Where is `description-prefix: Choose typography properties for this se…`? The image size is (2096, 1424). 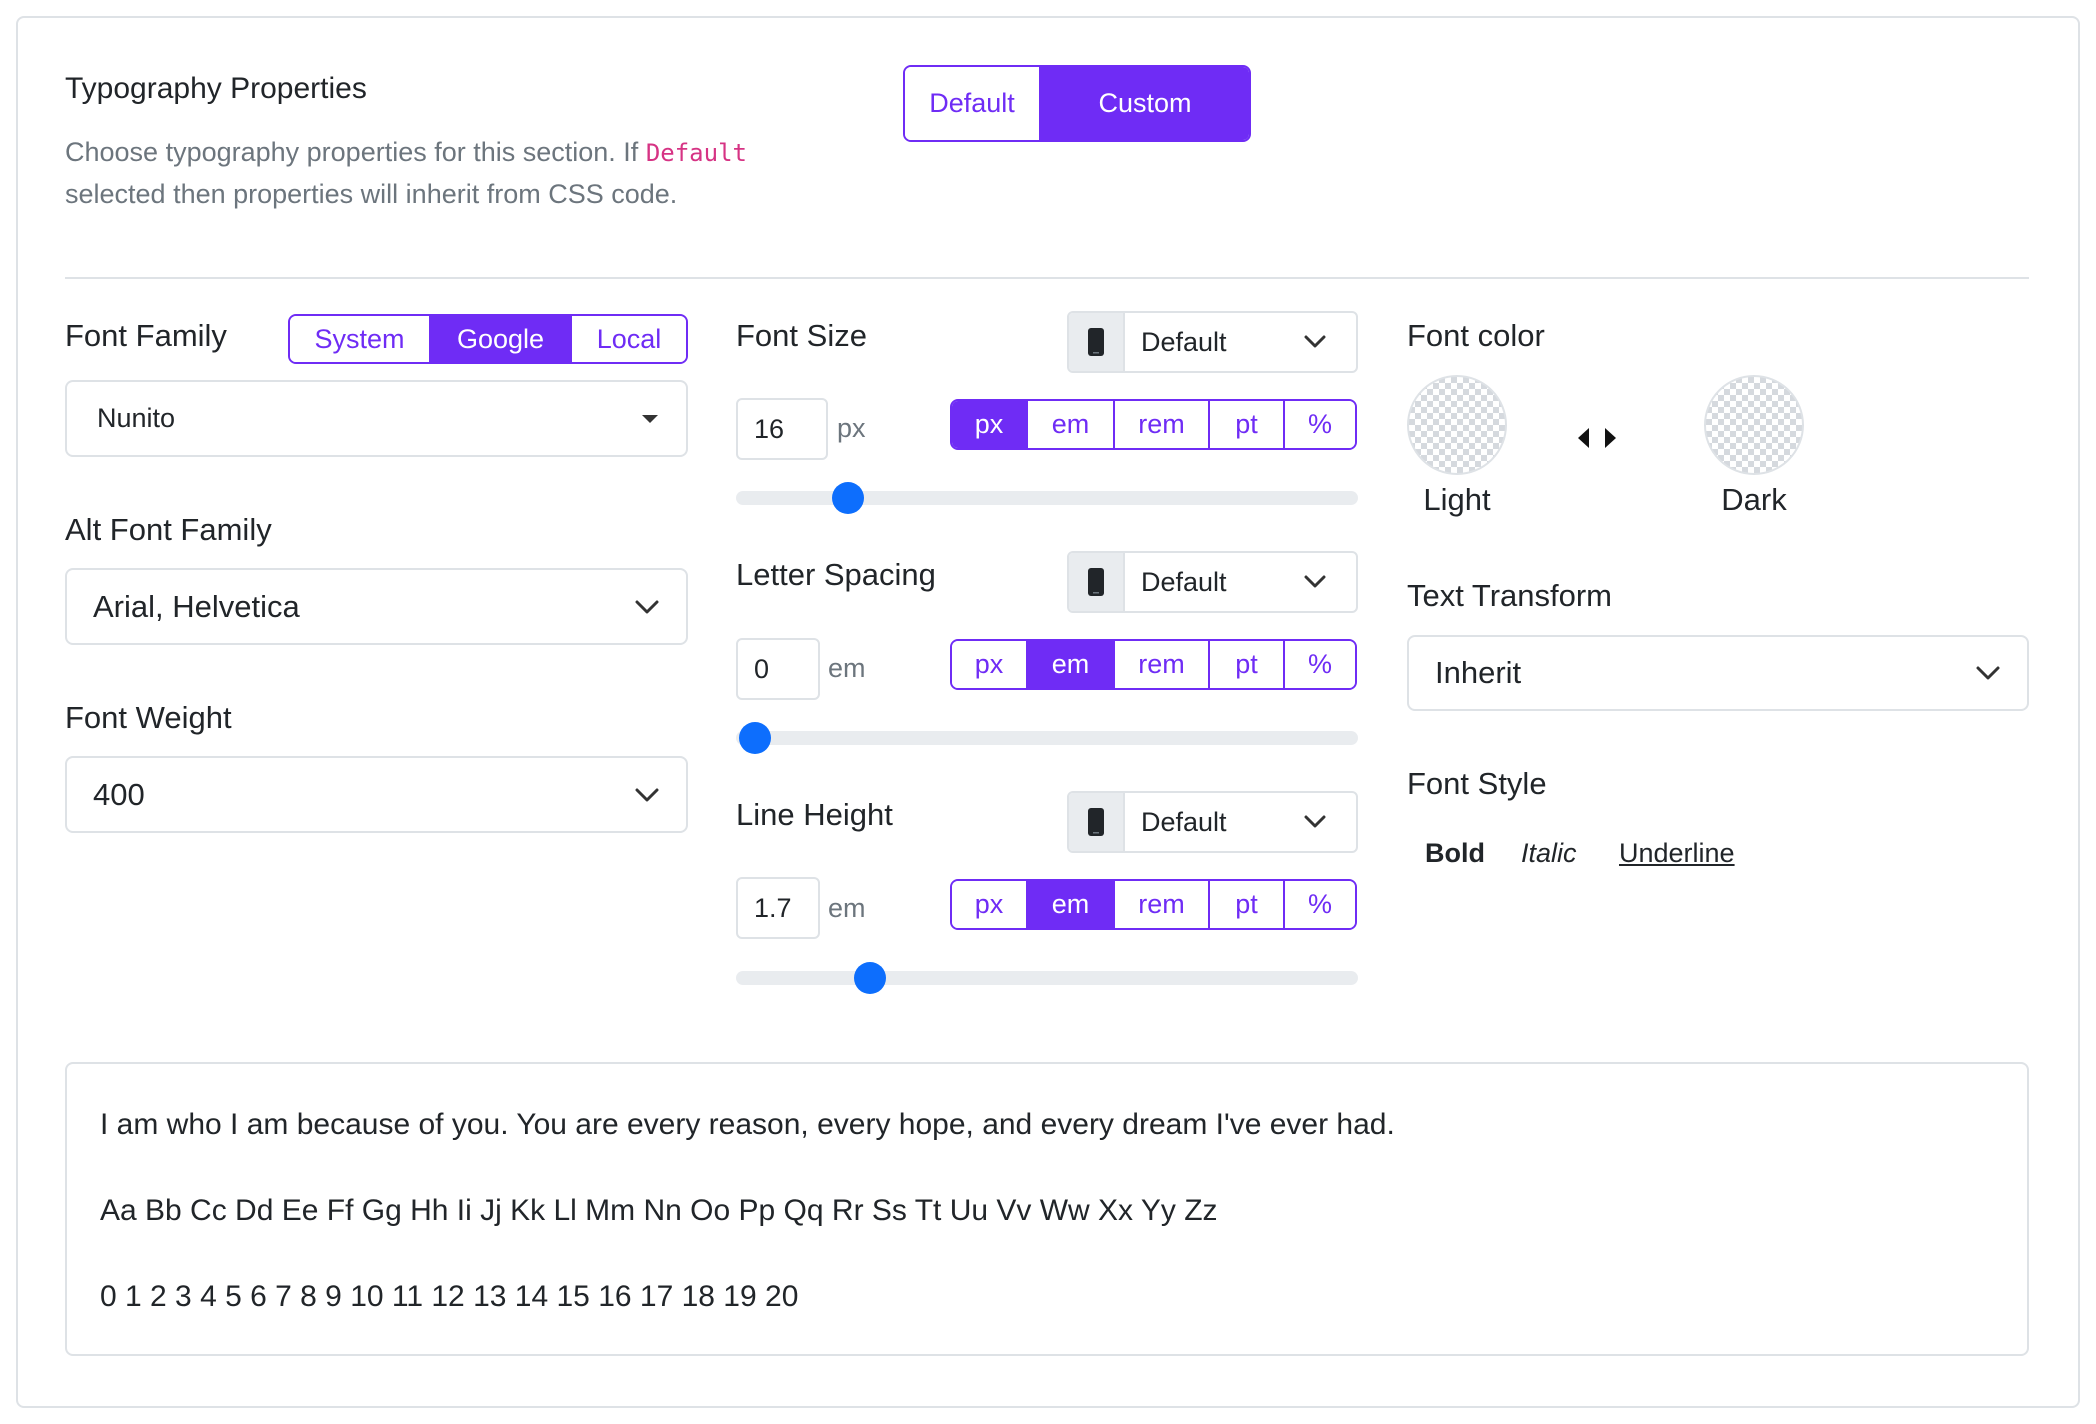
description-prefix: Choose typography properties for this se… is located at coordinates (352, 152).